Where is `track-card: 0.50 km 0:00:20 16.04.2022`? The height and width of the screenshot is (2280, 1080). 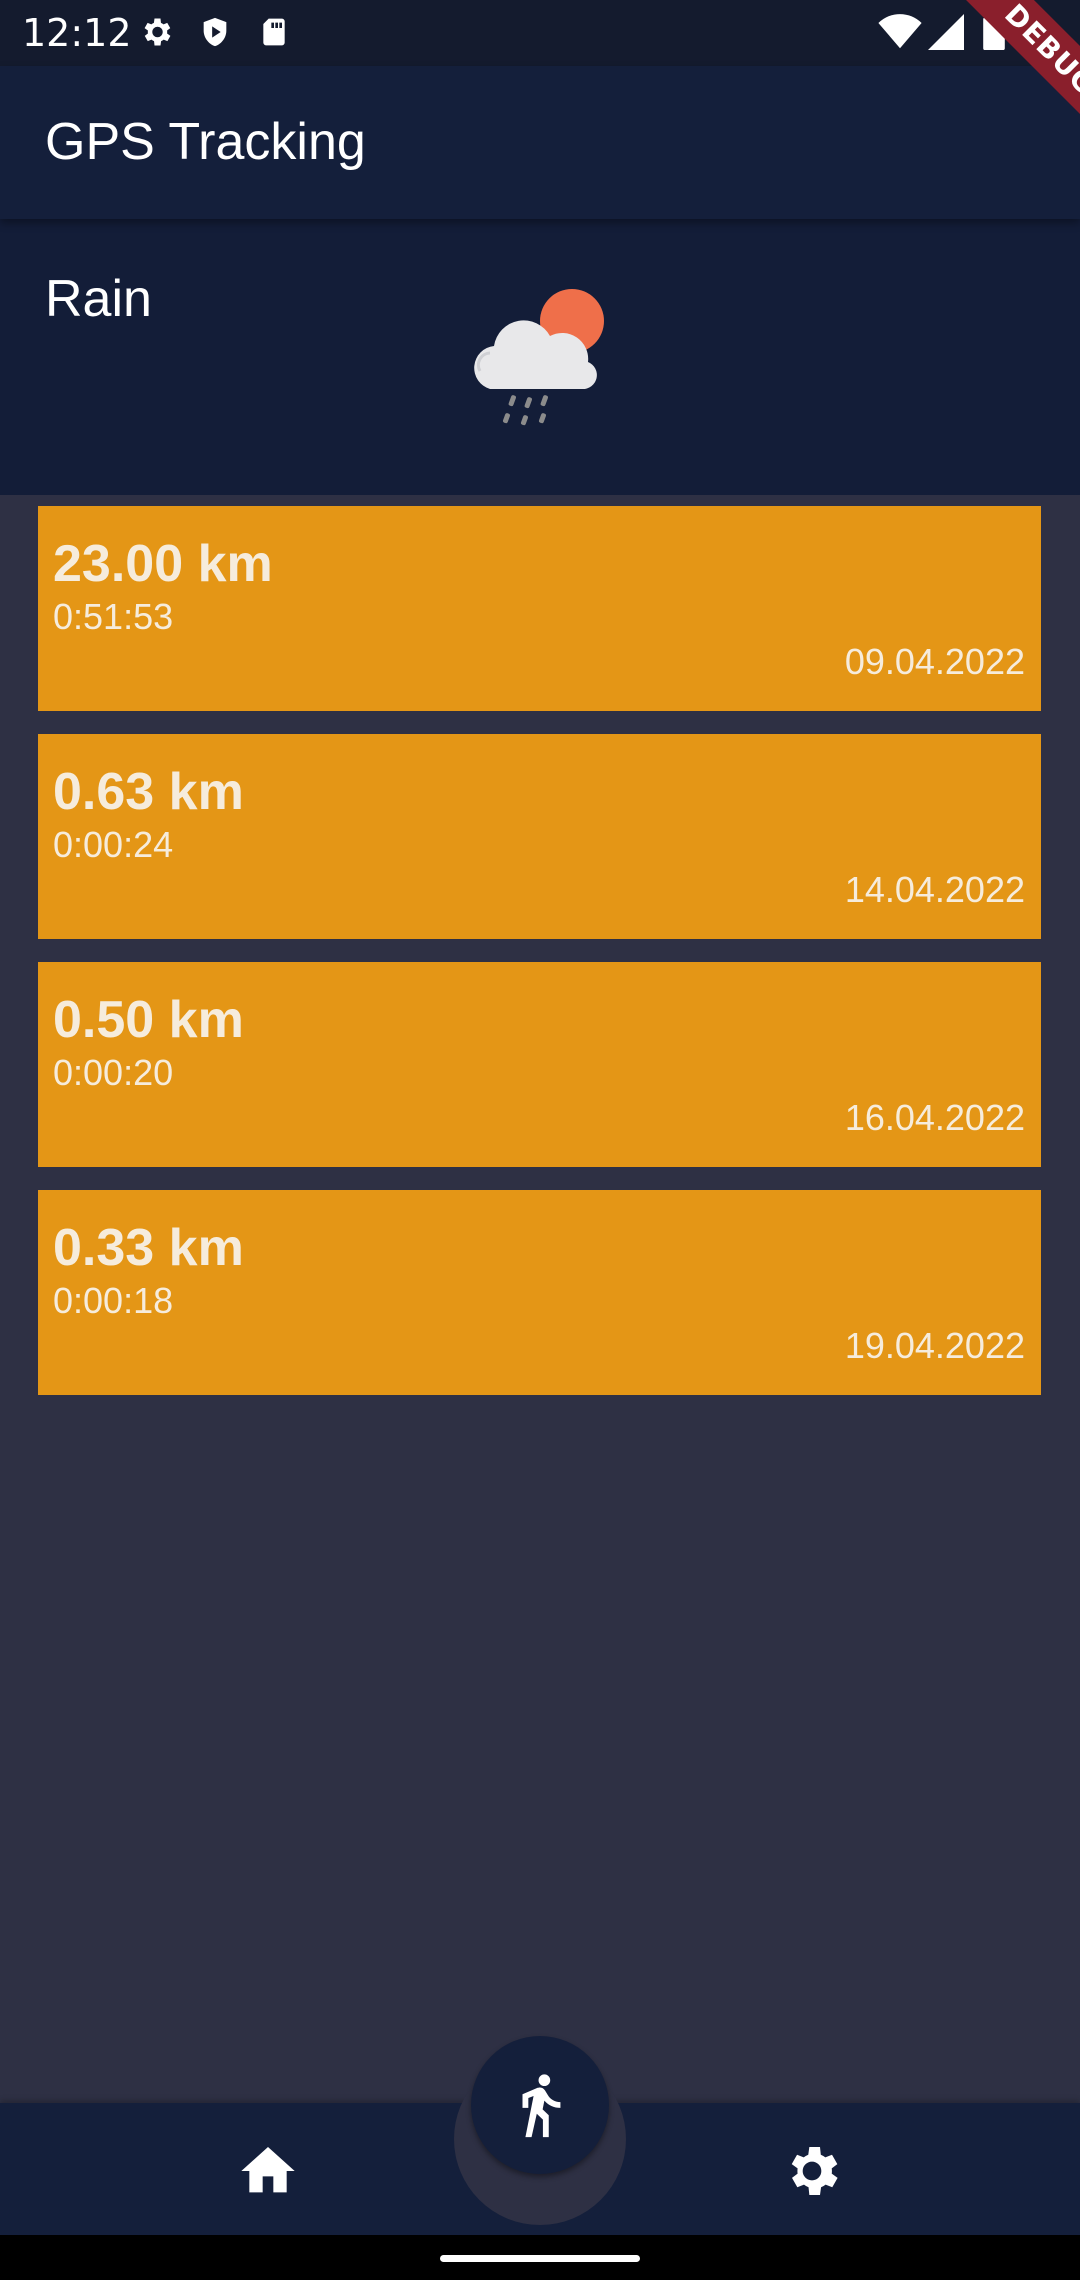
track-card: 0.50 km 0:00:20 16.04.2022 is located at coordinates (539, 1064).